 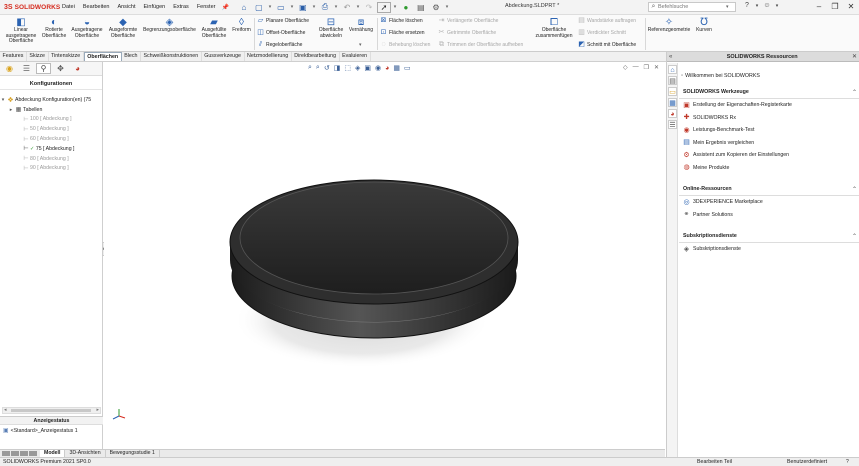 What do you see at coordinates (51, 120) in the screenshot?
I see `list-item: ⊢ 100 [ Abdeckung ]` at bounding box center [51, 120].